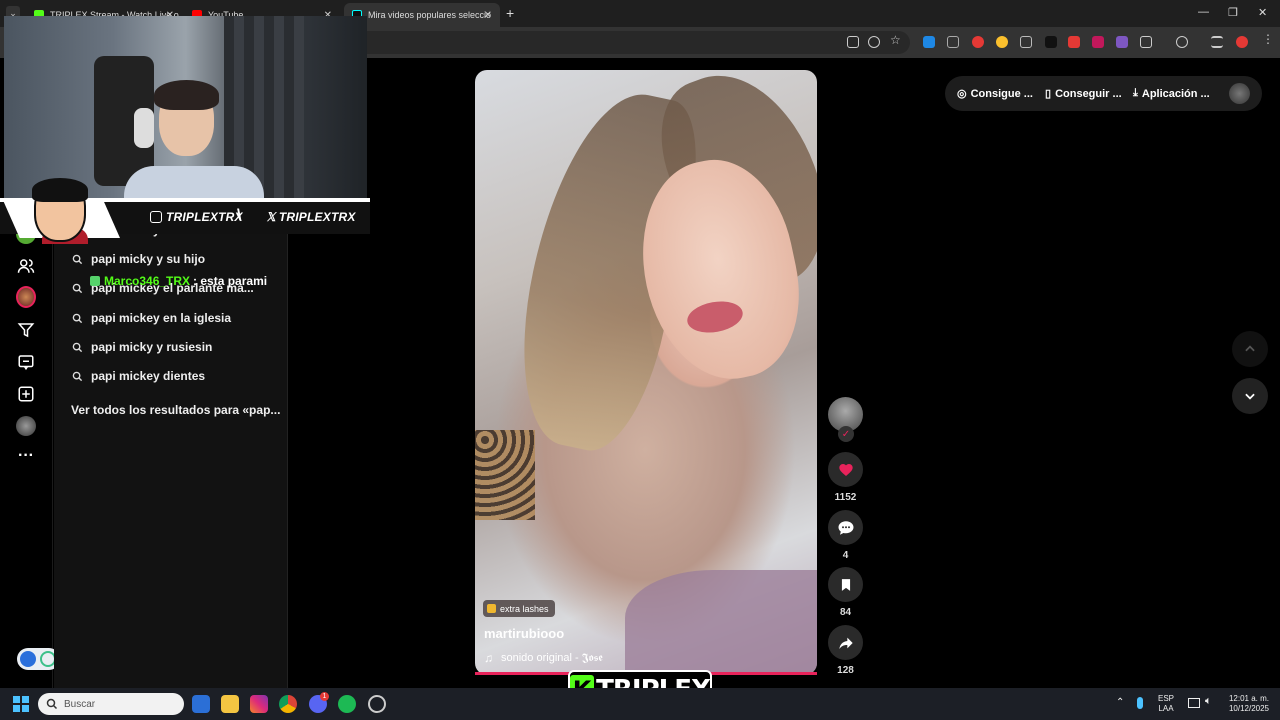 The height and width of the screenshot is (720, 1280). Describe the element at coordinates (1166, 704) in the screenshot. I see `language-indicator: ESP LAA` at that location.